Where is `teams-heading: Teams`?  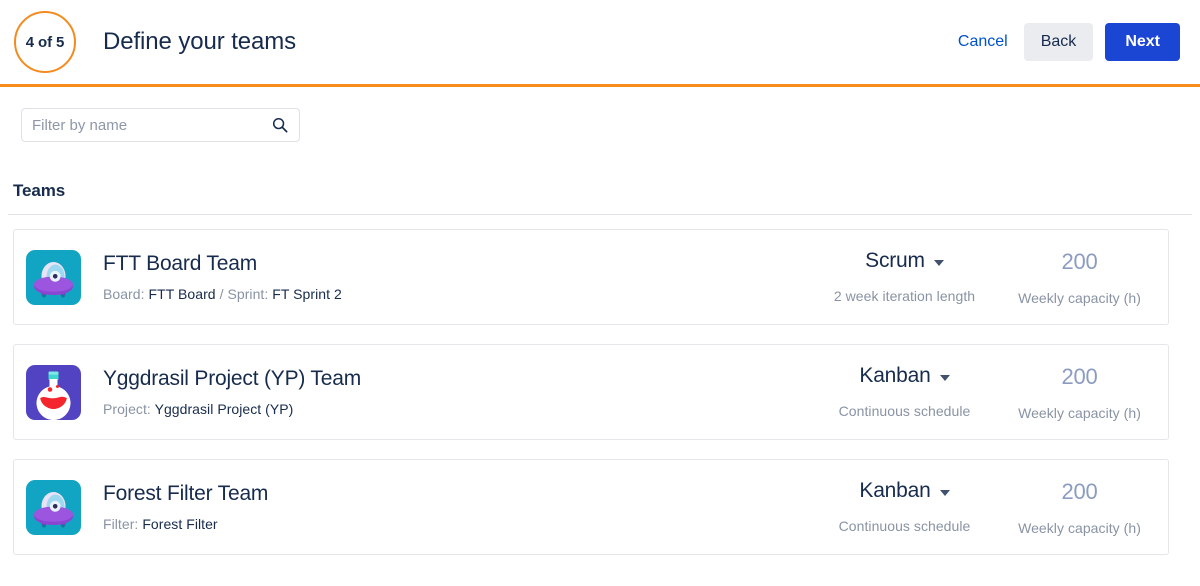
teams-heading: Teams is located at coordinates (39, 190).